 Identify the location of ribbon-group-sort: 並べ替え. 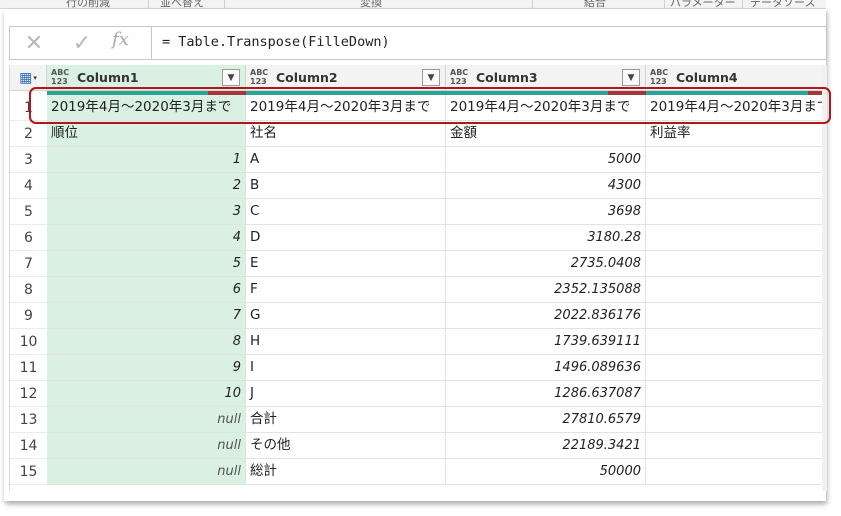
(182, 4).